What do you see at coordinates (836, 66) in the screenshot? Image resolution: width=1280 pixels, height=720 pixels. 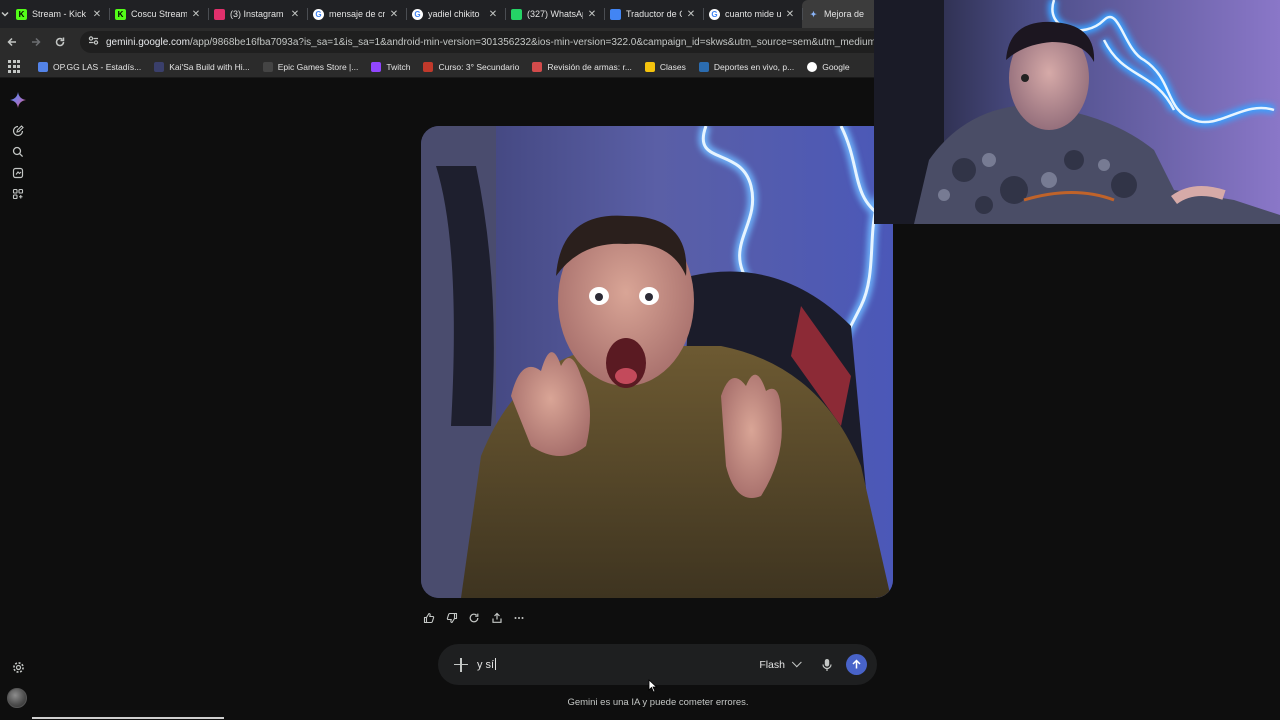 I see `bookmark-label: Google` at bounding box center [836, 66].